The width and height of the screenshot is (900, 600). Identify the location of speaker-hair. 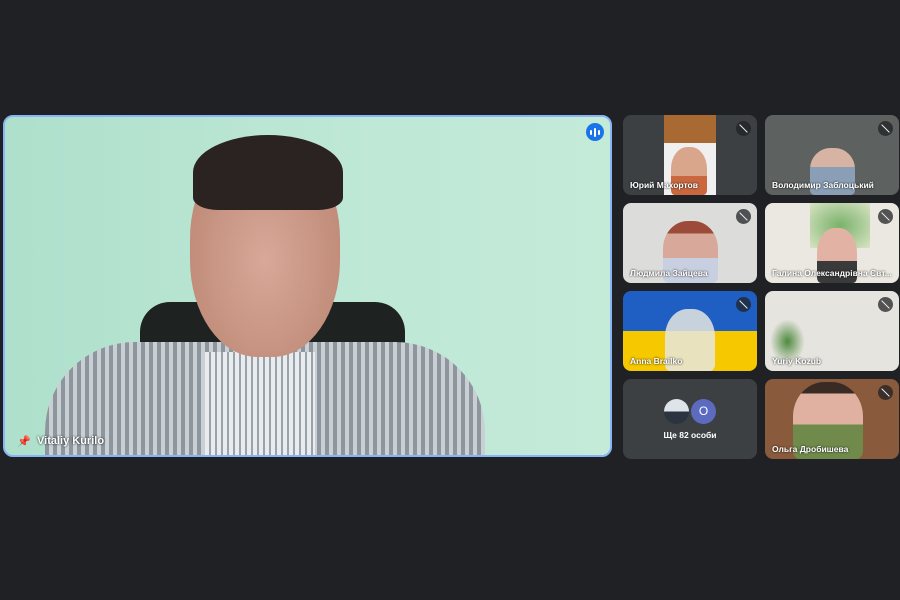
(268, 172).